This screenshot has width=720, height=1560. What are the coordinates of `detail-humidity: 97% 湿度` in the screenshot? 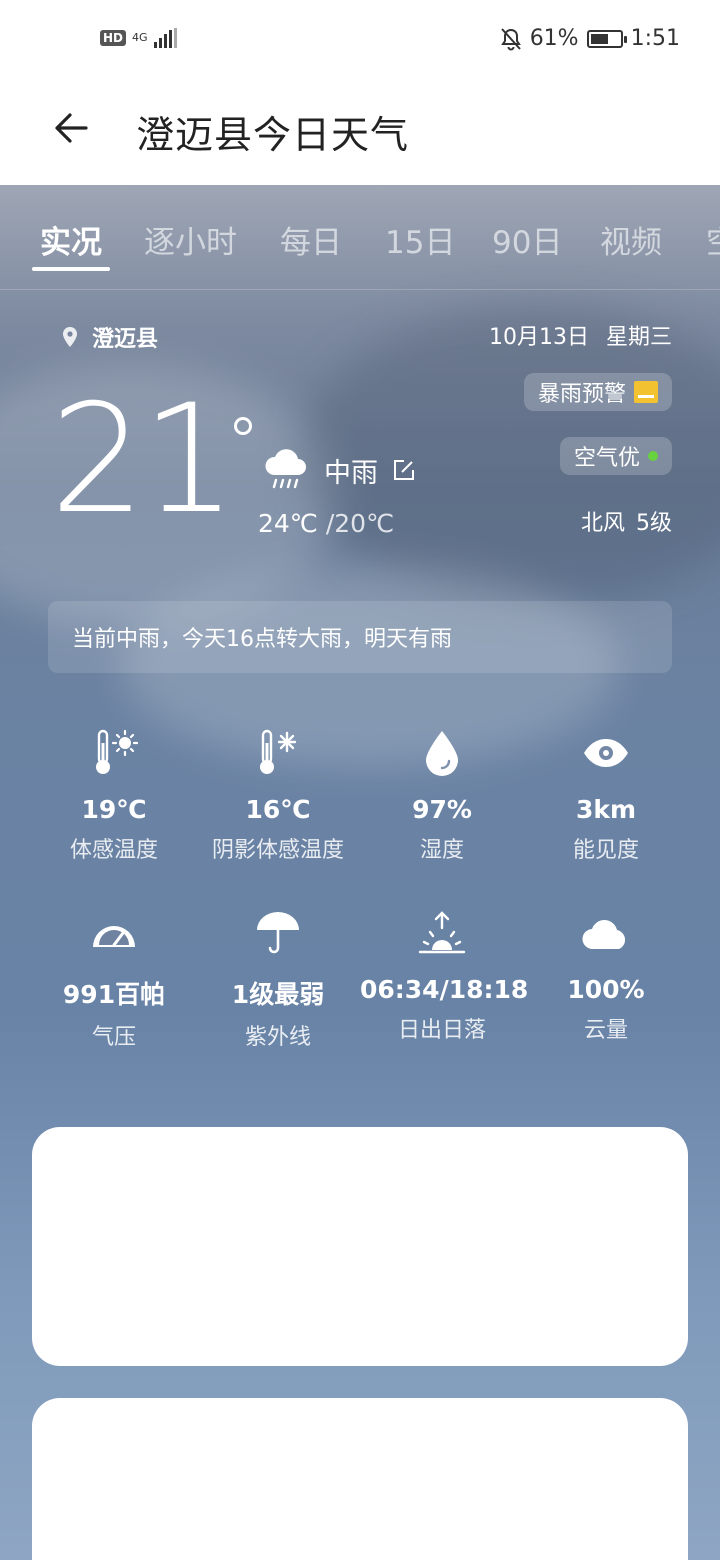 It's located at (442, 794).